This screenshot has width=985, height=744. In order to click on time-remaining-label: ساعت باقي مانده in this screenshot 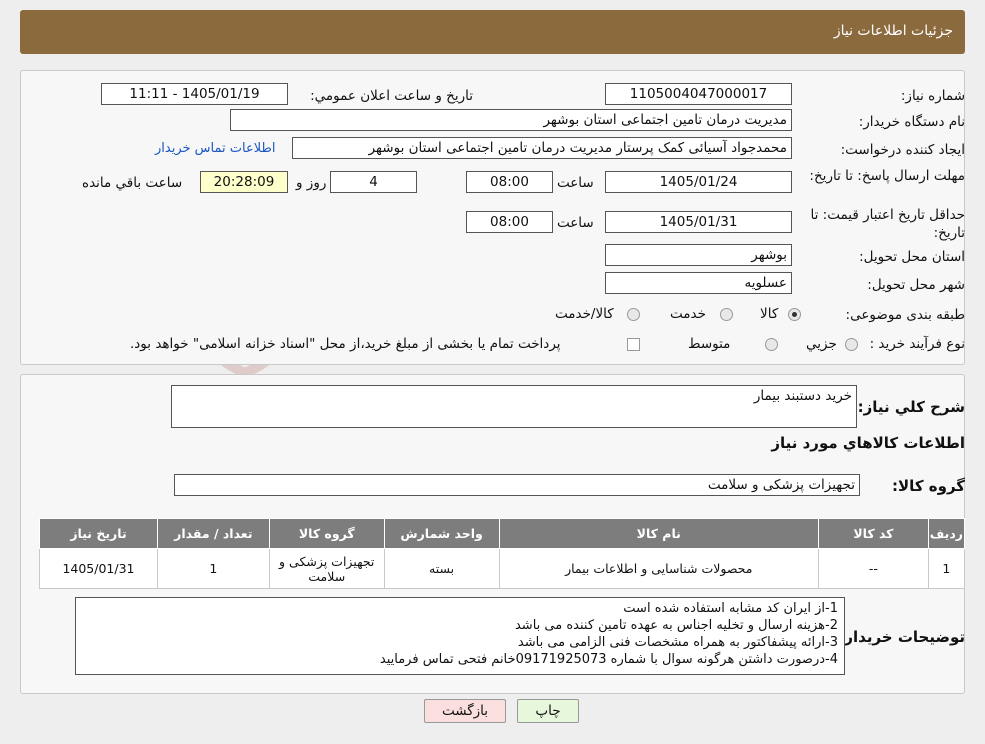, I will do `click(132, 183)`.